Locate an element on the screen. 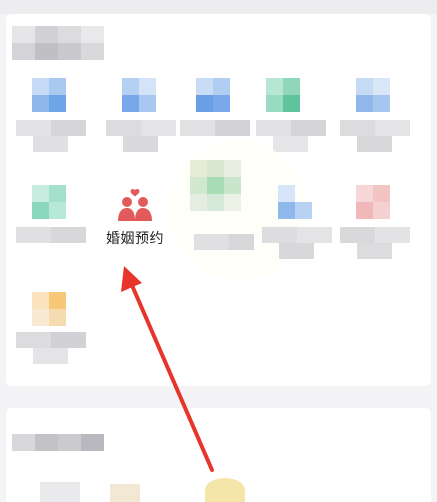 The height and width of the screenshot is (502, 437). marriage-appointment-label: 婚姻预约 is located at coordinates (135, 238).